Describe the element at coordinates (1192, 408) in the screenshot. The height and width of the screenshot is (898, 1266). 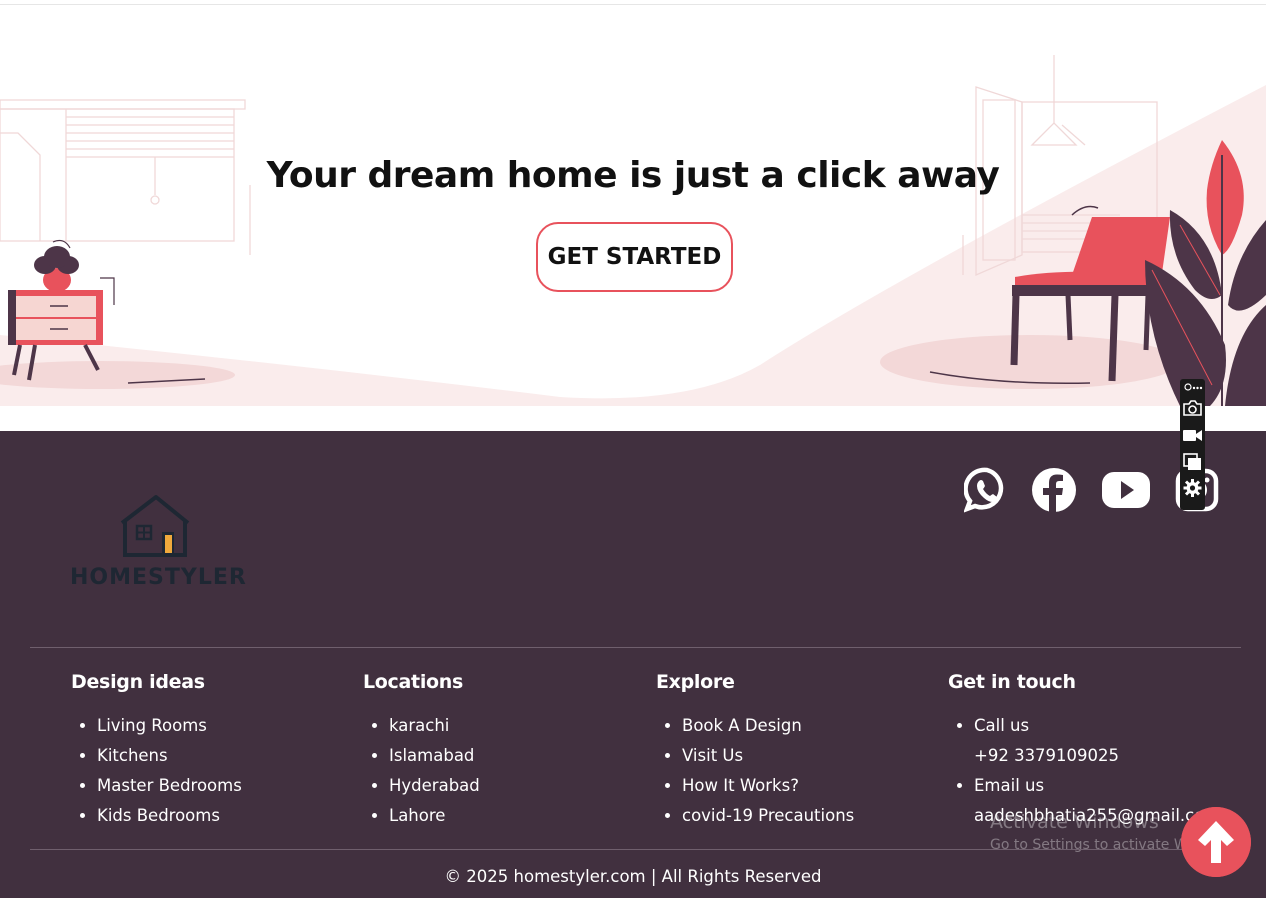
I see `camera-icon` at that location.